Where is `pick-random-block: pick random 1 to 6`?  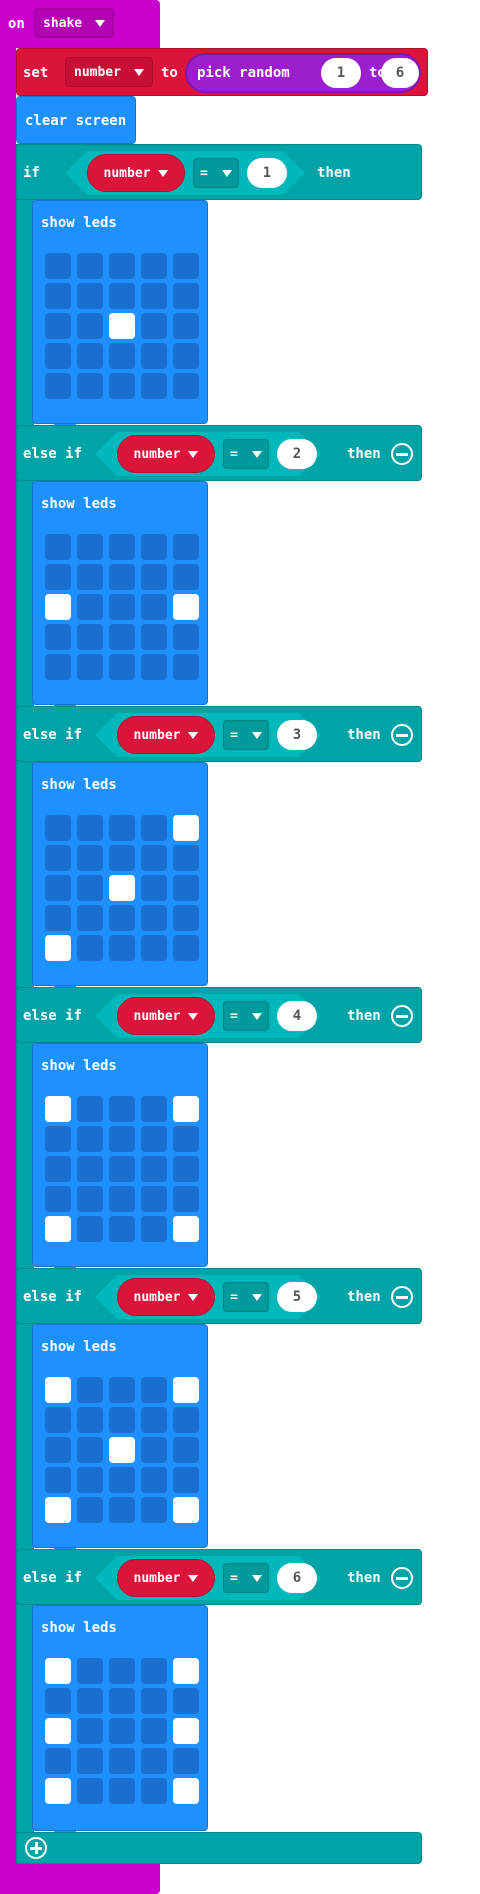 pick-random-block: pick random 1 to 6 is located at coordinates (303, 73).